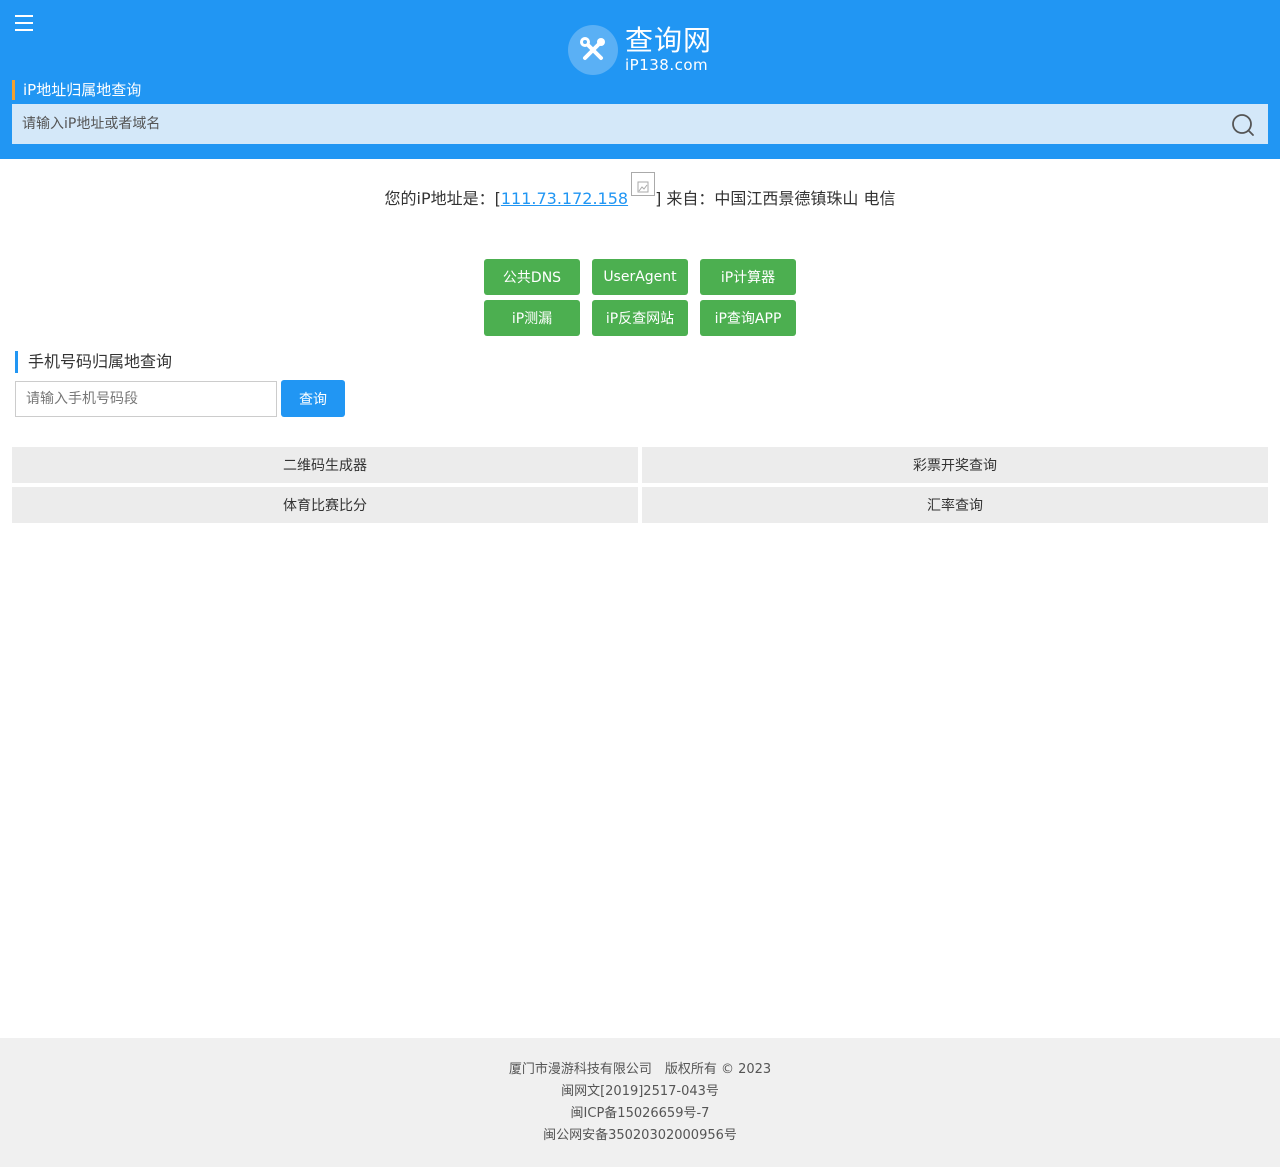 This screenshot has height=1167, width=1280. I want to click on sports-scores-link: 体育比赛比分, so click(325, 505).